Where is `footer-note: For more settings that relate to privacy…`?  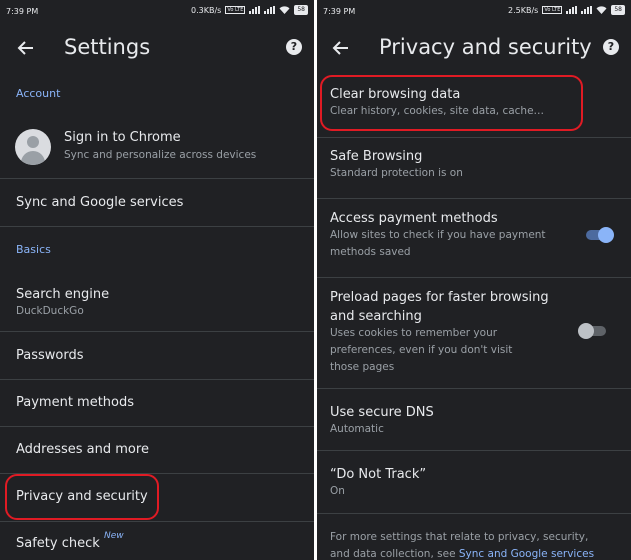 footer-note: For more settings that relate to privacy… is located at coordinates (477, 544).